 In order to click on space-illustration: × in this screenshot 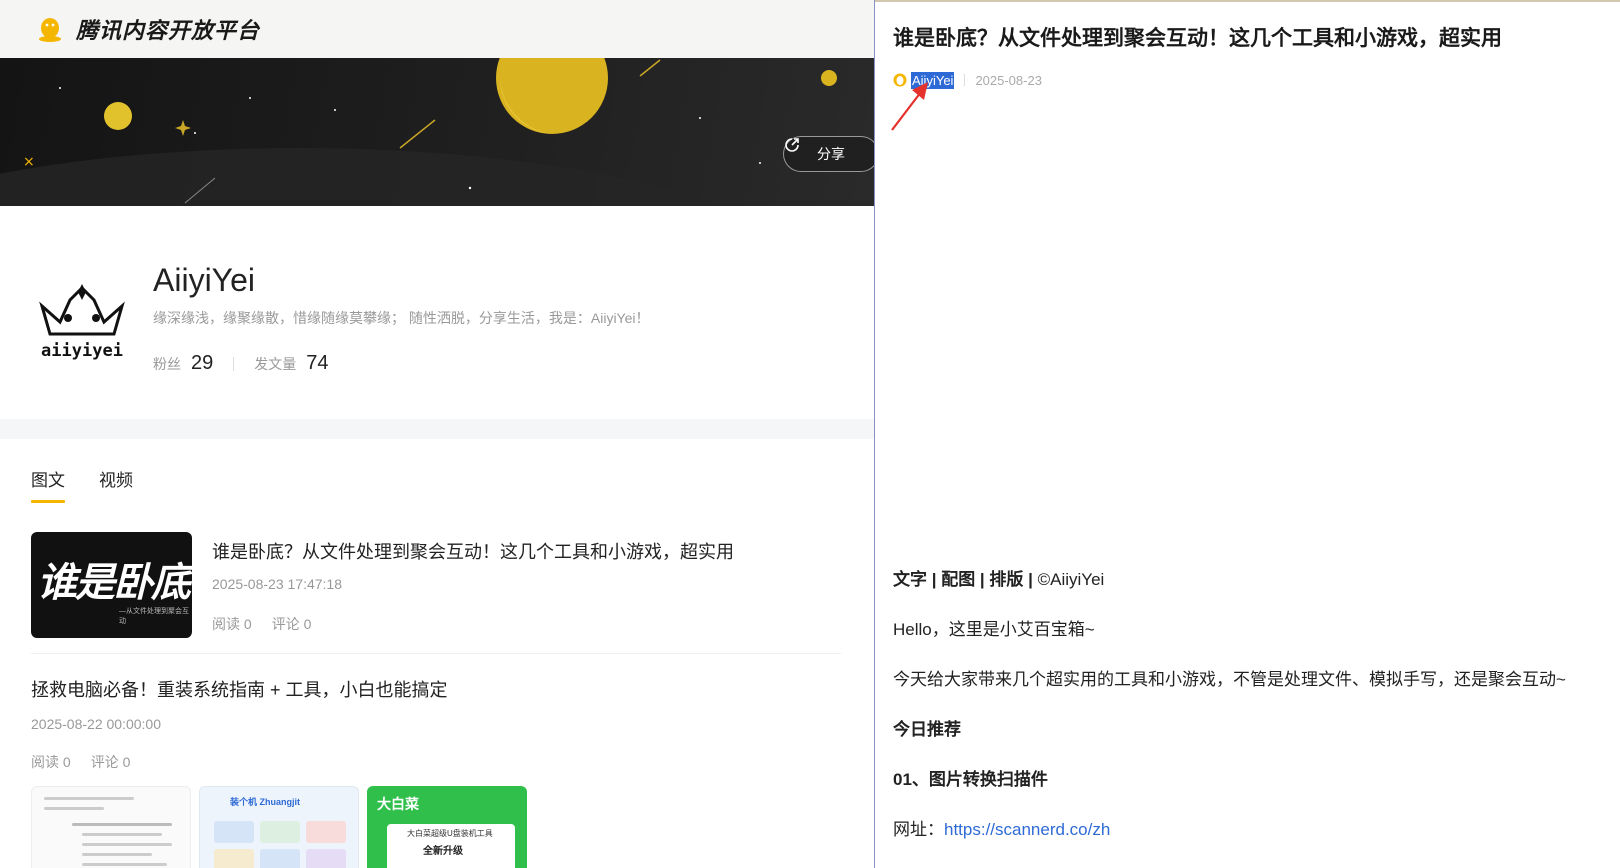, I will do `click(418, 132)`.